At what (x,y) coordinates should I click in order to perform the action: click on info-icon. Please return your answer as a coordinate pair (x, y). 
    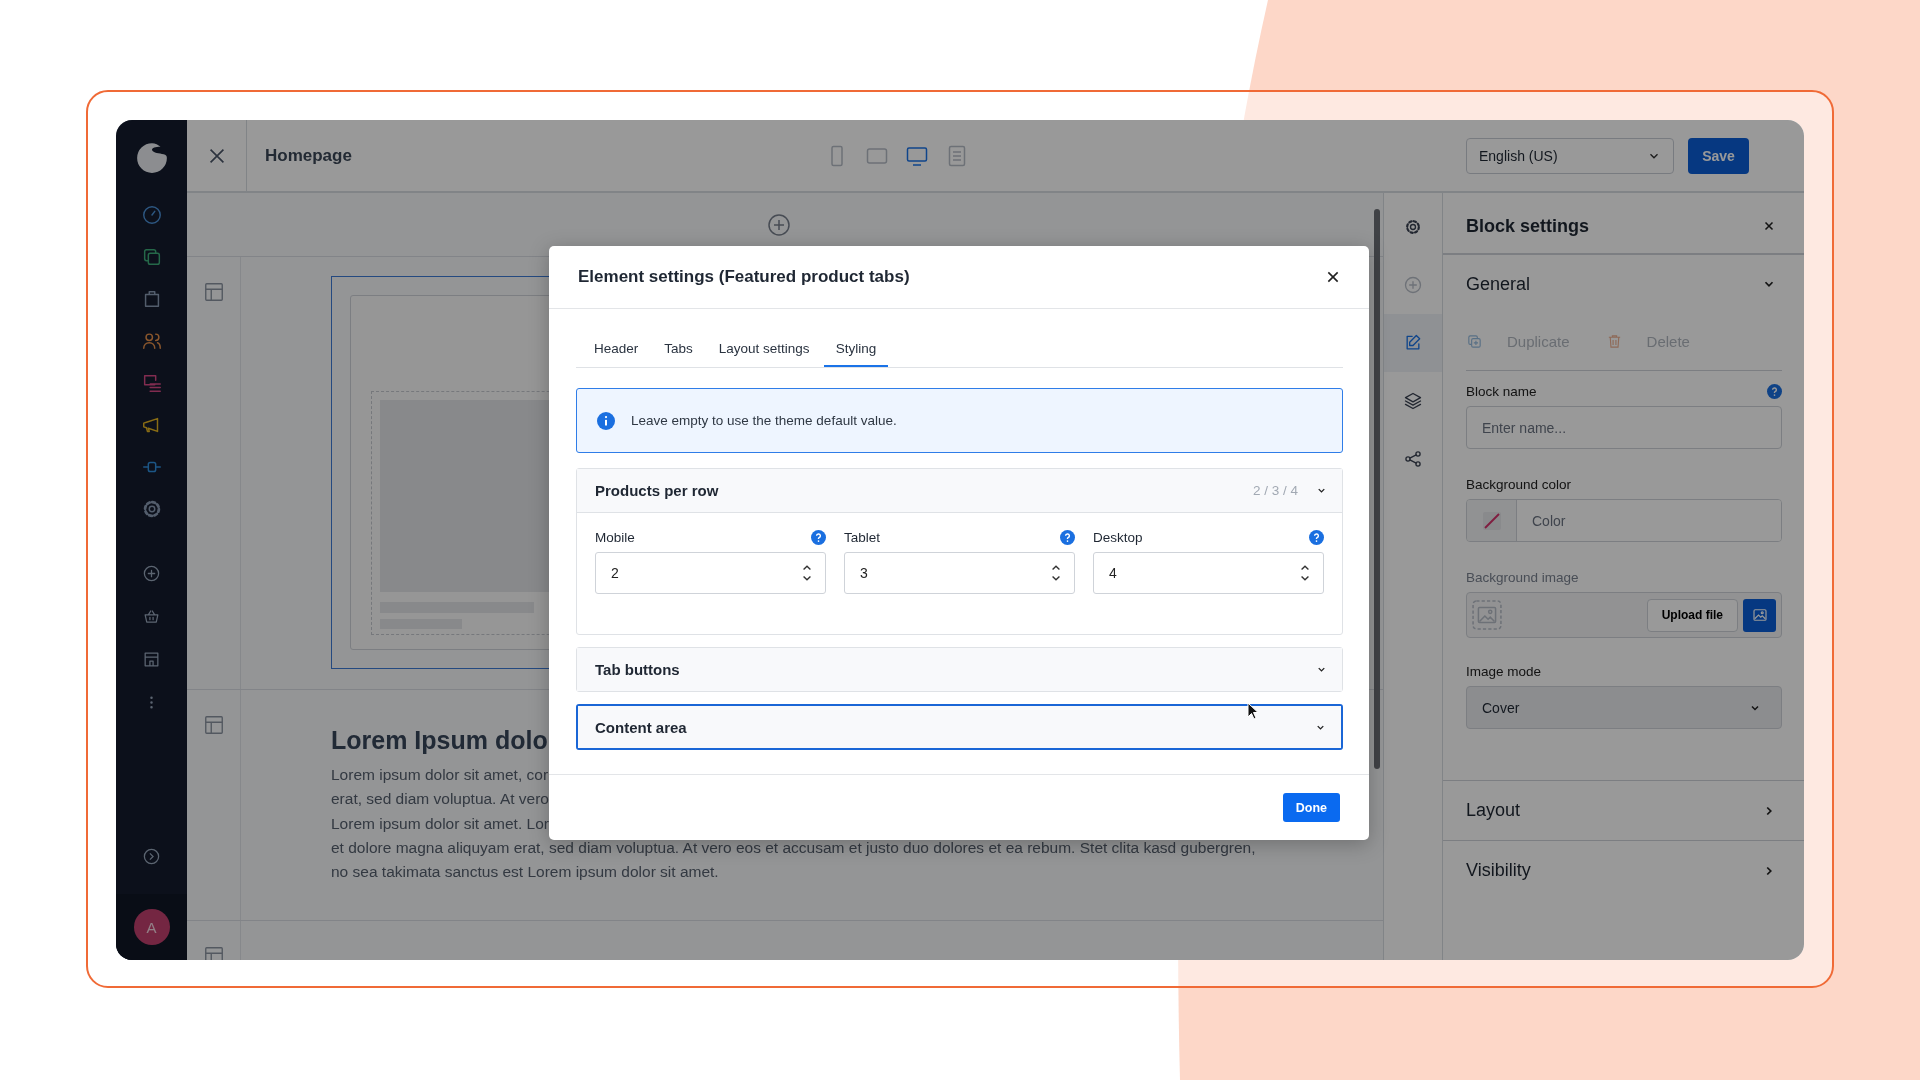
    Looking at the image, I should click on (606, 420).